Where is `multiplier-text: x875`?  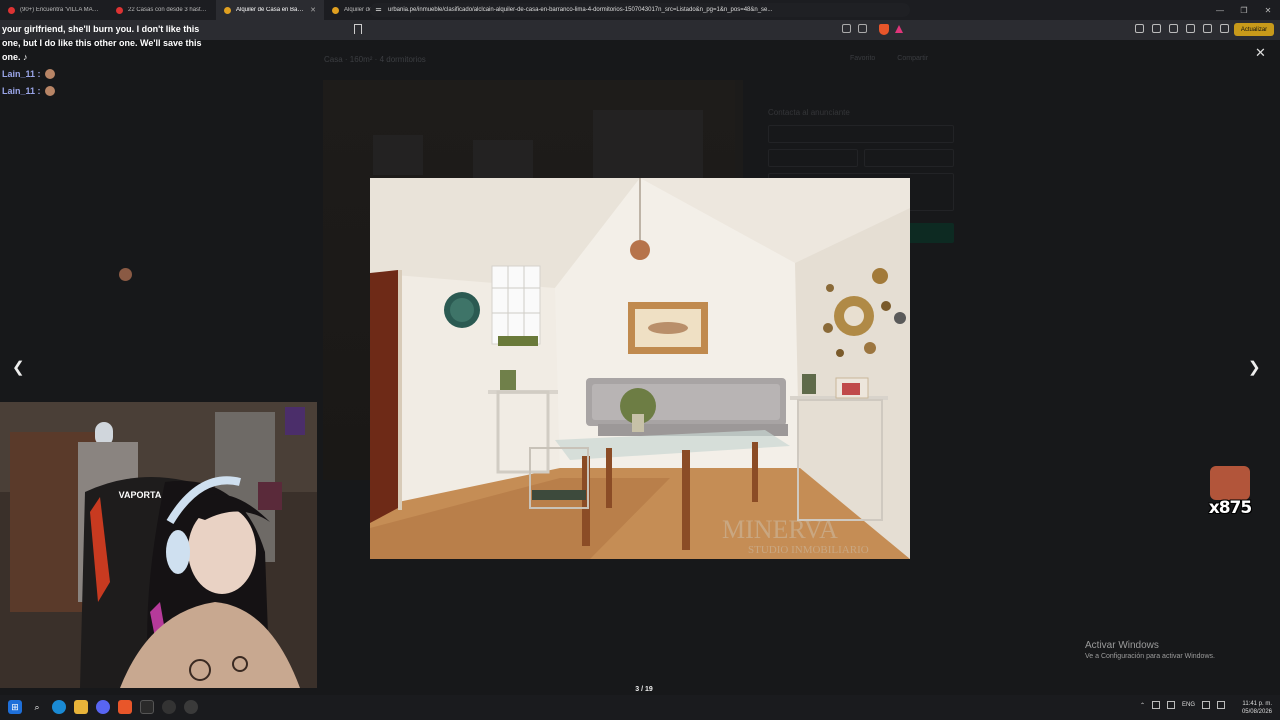 multiplier-text: x875 is located at coordinates (1230, 508).